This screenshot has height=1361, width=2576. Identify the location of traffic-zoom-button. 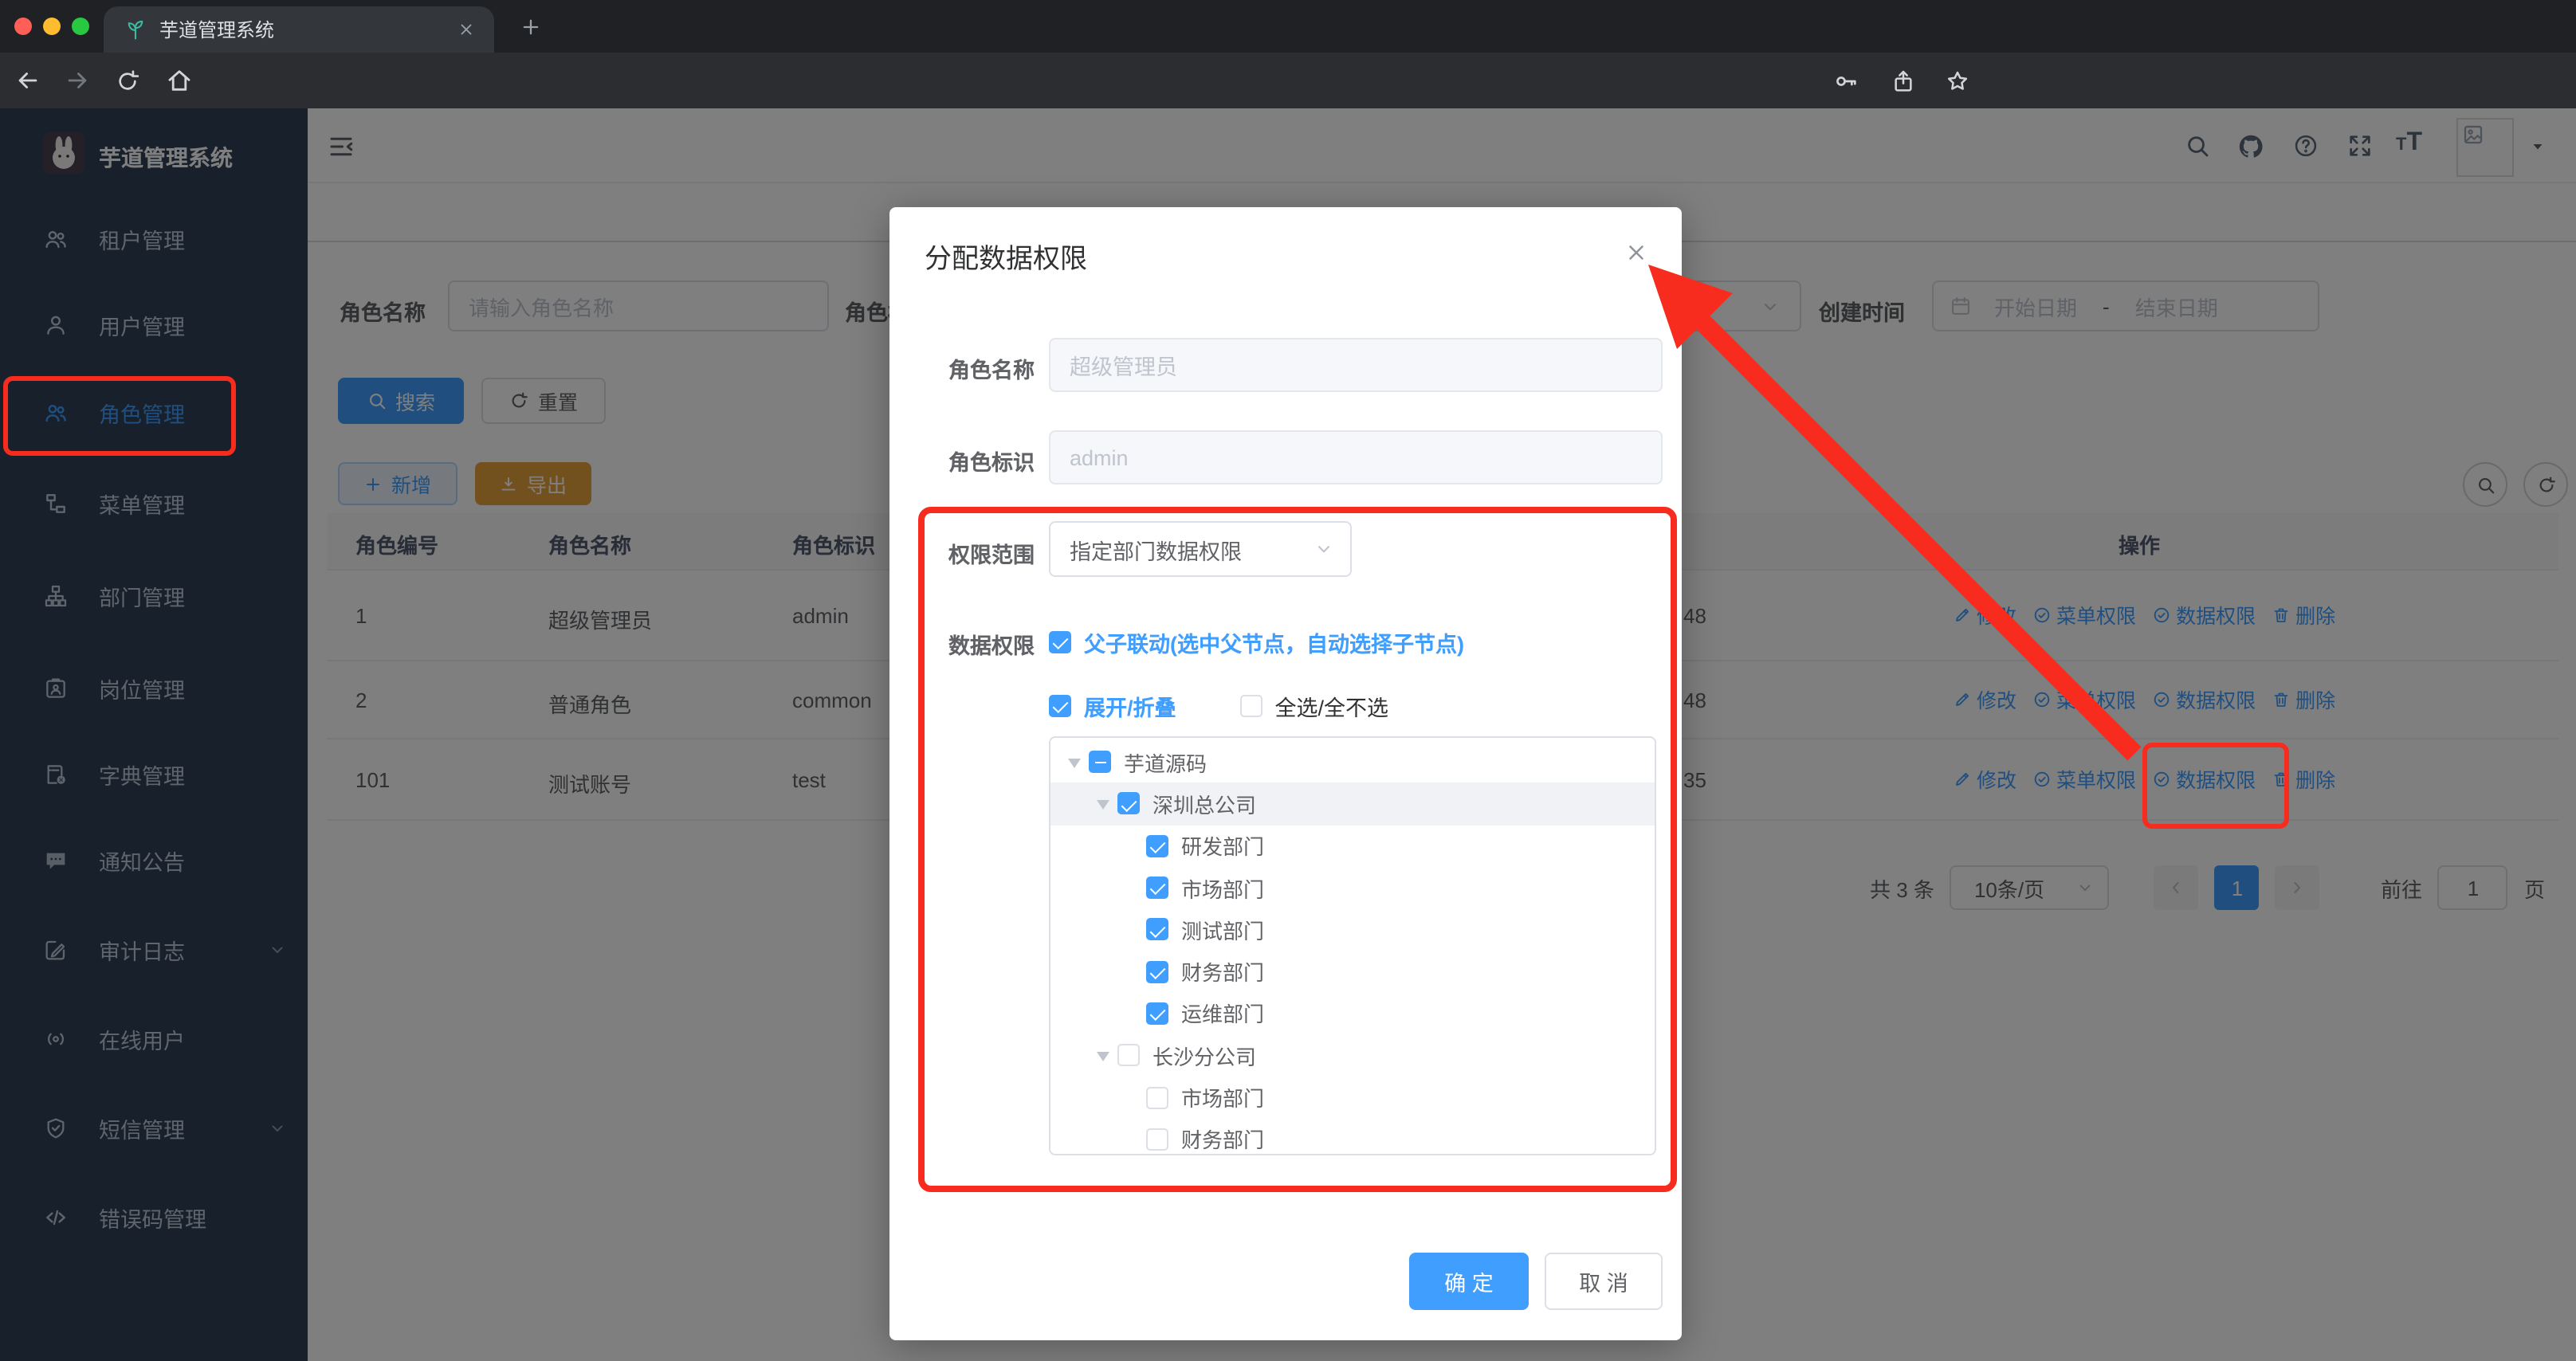
(80, 25).